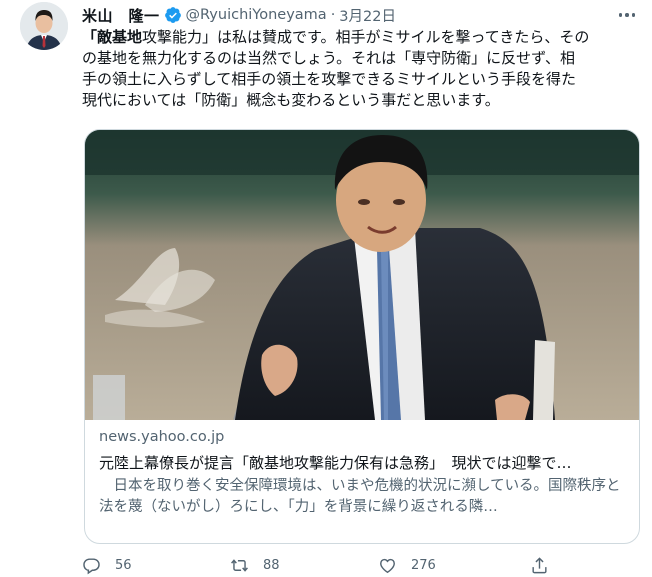  What do you see at coordinates (91, 566) in the screenshot?
I see `reply-icon` at bounding box center [91, 566].